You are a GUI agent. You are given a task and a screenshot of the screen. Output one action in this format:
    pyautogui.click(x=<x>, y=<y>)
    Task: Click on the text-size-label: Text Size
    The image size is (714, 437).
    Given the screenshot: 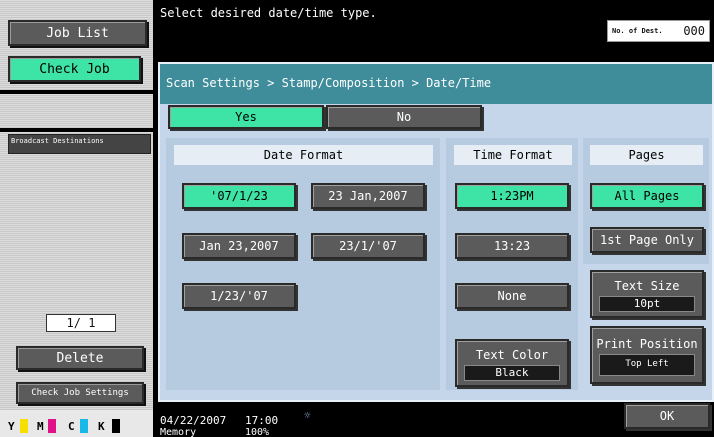 What is the action you would take?
    pyautogui.click(x=647, y=285)
    